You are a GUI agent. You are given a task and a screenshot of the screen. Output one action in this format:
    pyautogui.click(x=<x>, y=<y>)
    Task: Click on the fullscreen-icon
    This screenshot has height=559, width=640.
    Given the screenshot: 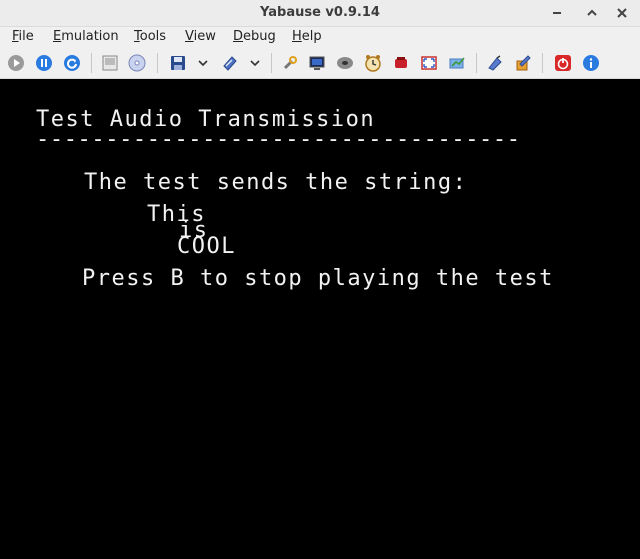 What is the action you would take?
    pyautogui.click(x=429, y=63)
    